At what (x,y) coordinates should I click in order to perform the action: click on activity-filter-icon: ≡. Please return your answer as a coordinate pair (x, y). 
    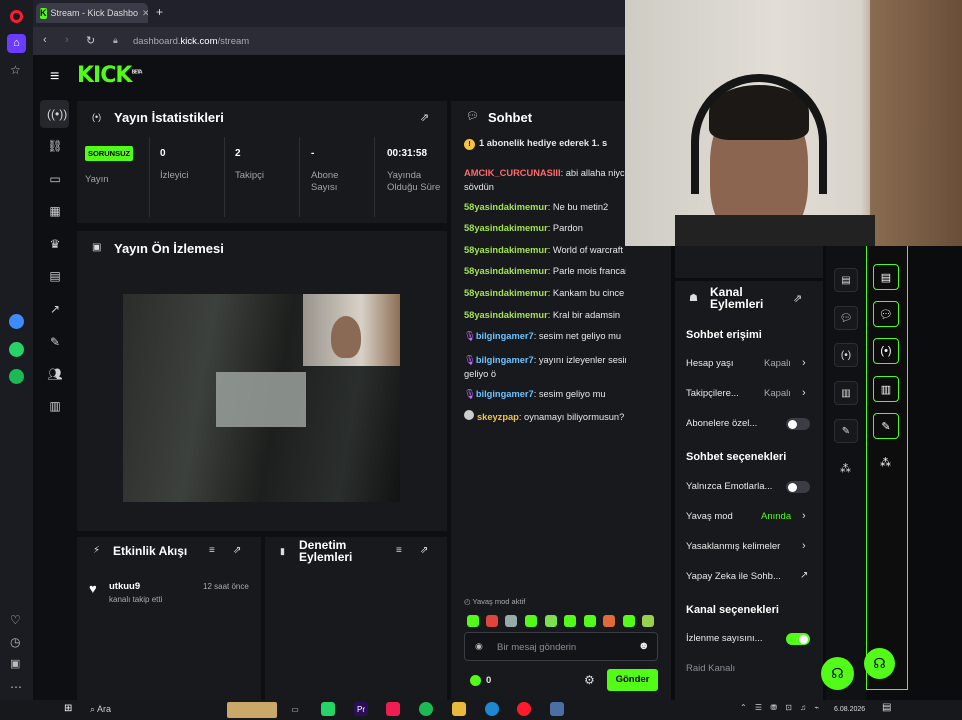
    Looking at the image, I should click on (212, 550).